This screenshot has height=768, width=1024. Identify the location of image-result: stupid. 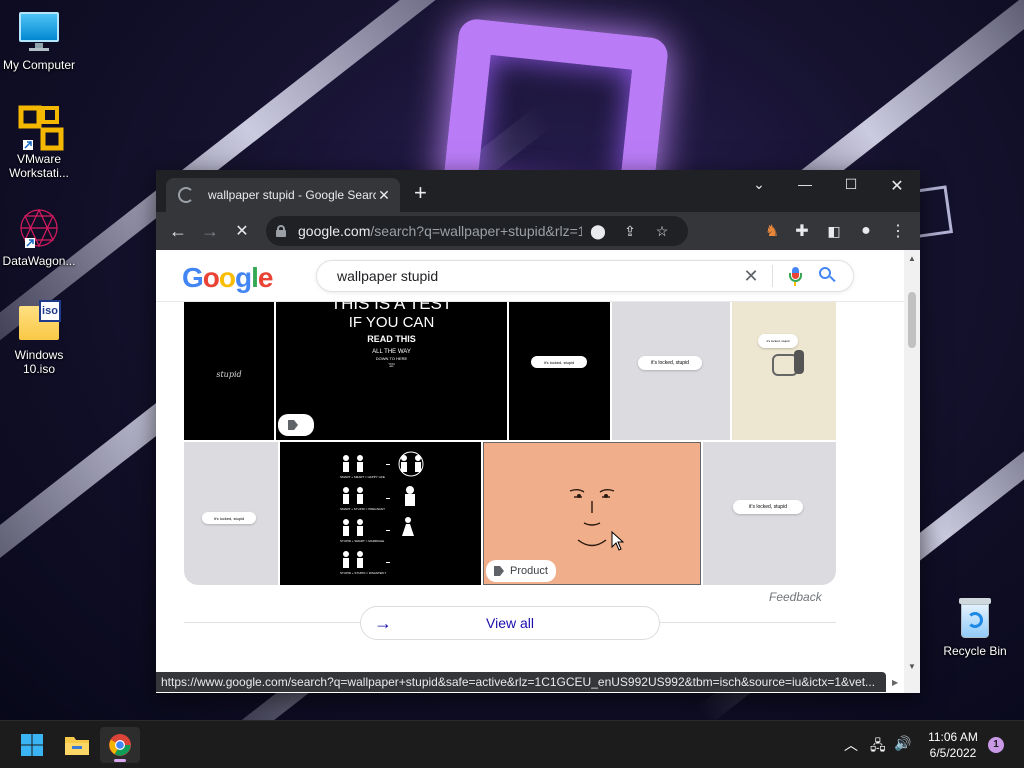
(229, 370).